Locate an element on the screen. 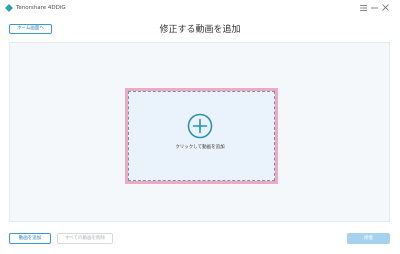  drop-zone-label: クリックして動画を追加 is located at coordinates (200, 148).